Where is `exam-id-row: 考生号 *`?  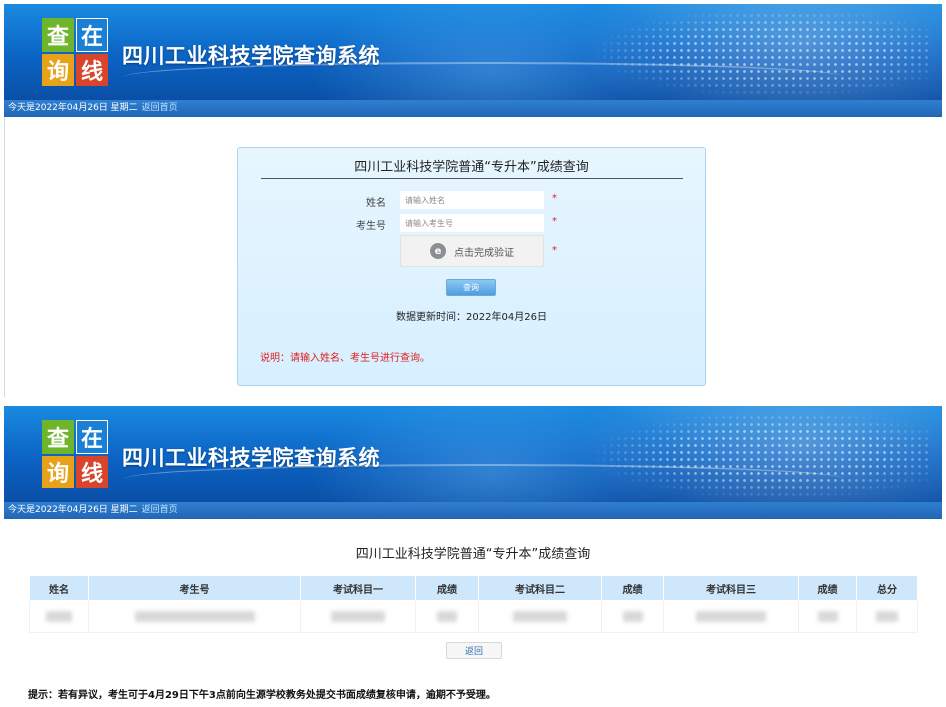
exam-id-row: 考生号 * is located at coordinates (471, 223).